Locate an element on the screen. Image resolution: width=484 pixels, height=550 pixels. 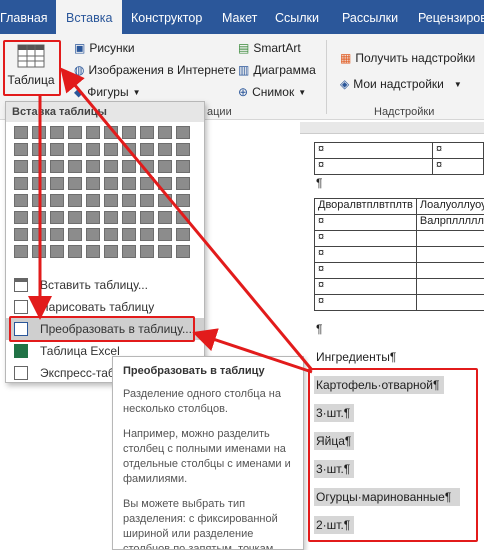
table-cell: Лоалуоллуоу is located at coordinates (449, 206).